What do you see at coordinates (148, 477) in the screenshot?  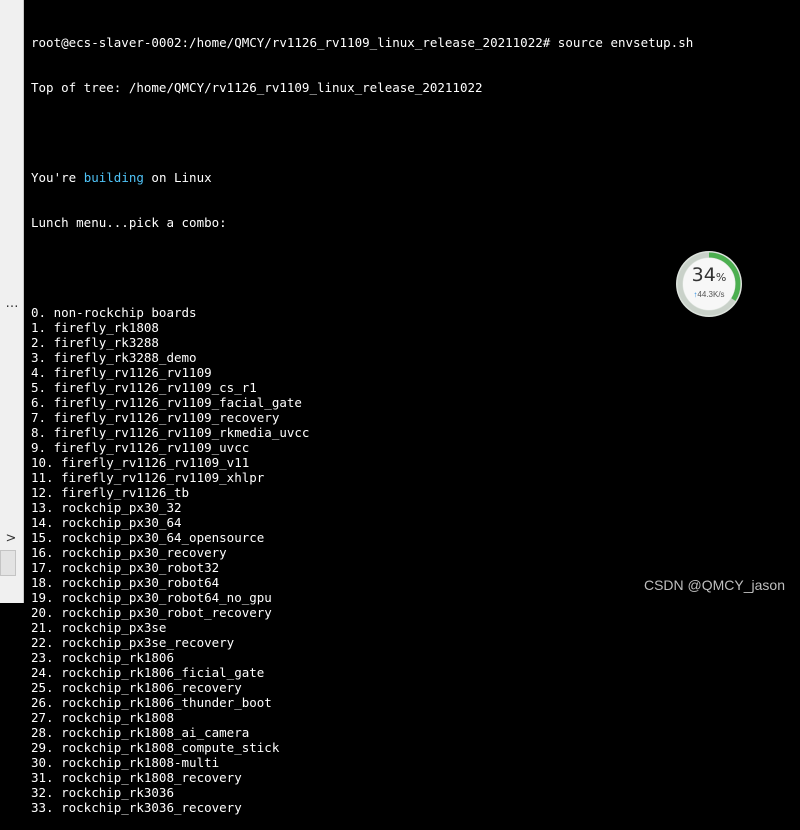 I see `combo-item: 11. firefly_rv1126_rv1109_xhlpr` at bounding box center [148, 477].